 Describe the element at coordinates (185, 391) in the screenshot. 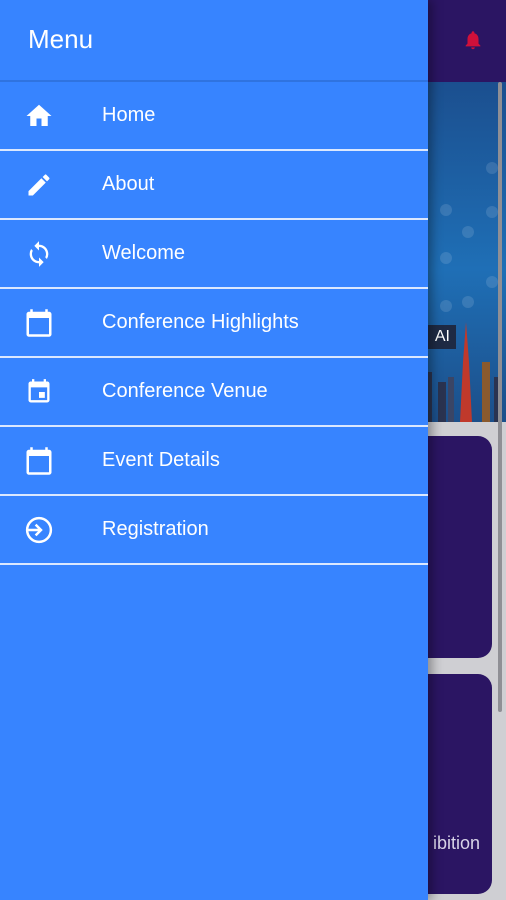

I see `menu-item-label: Conference Venue` at that location.